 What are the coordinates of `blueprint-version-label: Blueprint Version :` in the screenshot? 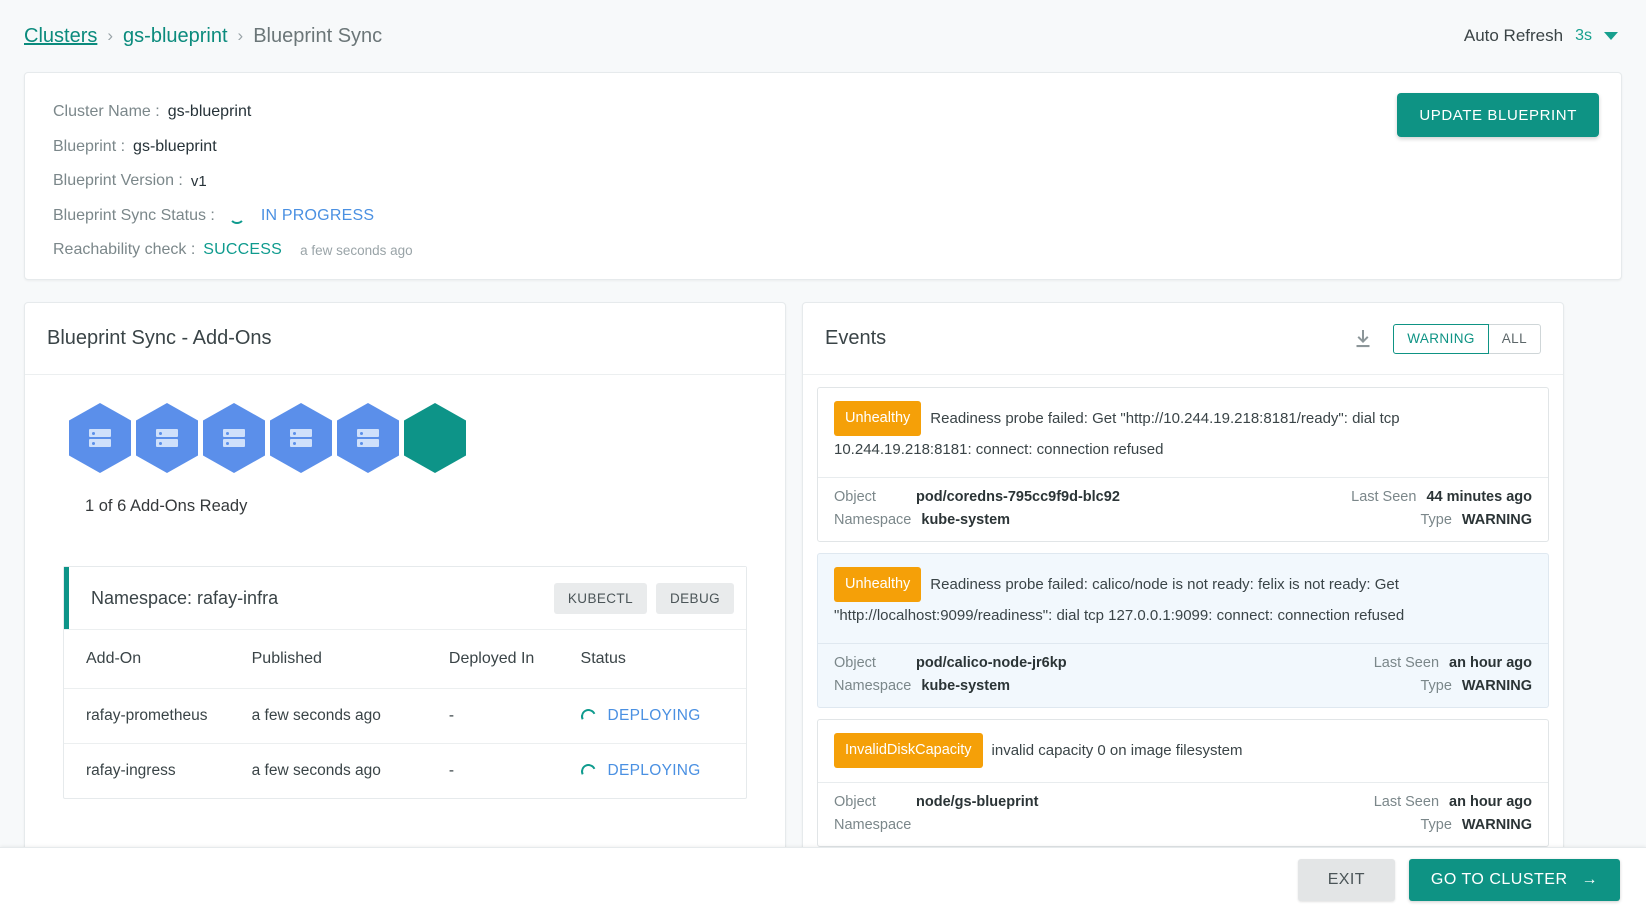 It's located at (118, 181).